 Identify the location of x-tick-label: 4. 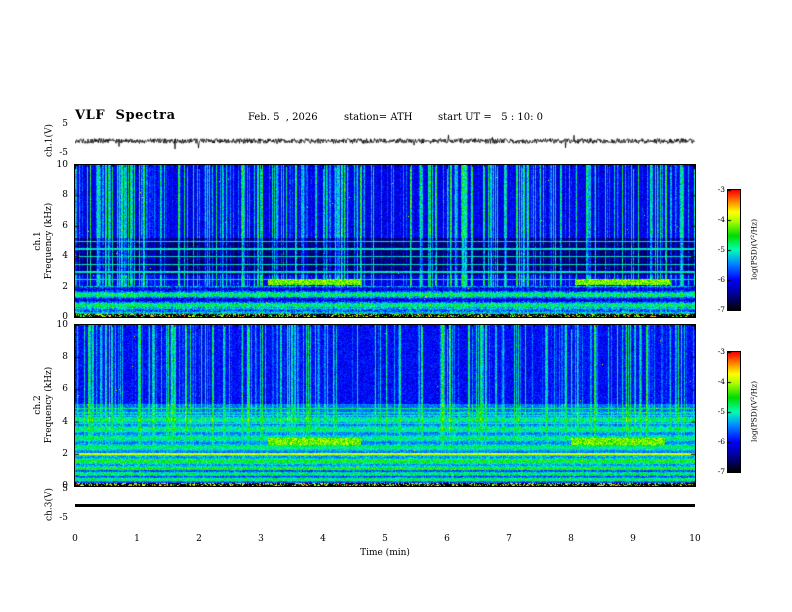
(323, 539).